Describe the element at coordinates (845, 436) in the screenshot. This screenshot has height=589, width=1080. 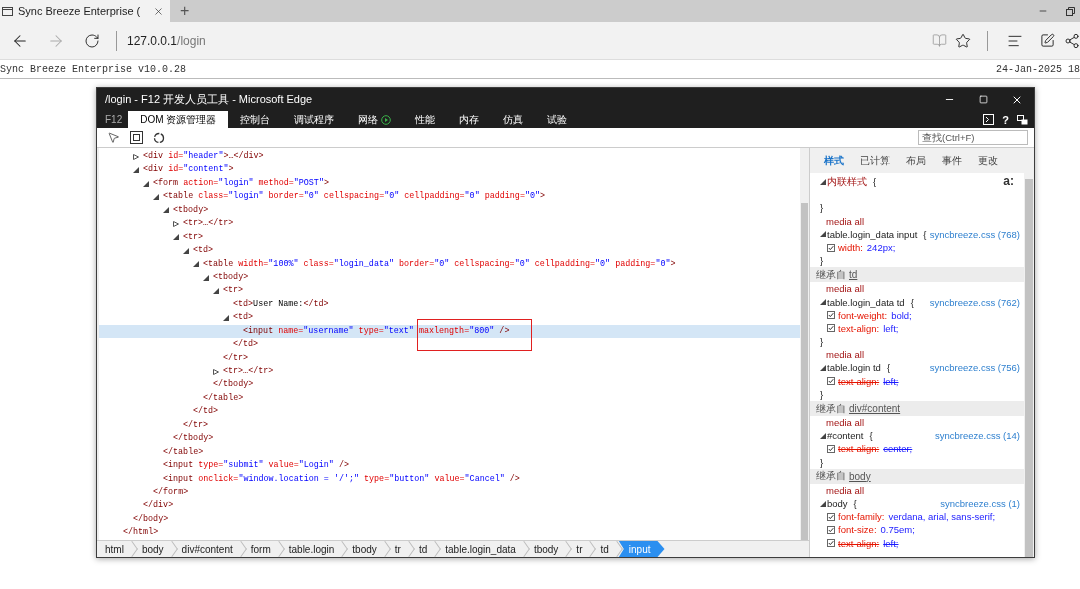
I see `rule-selector: #content` at that location.